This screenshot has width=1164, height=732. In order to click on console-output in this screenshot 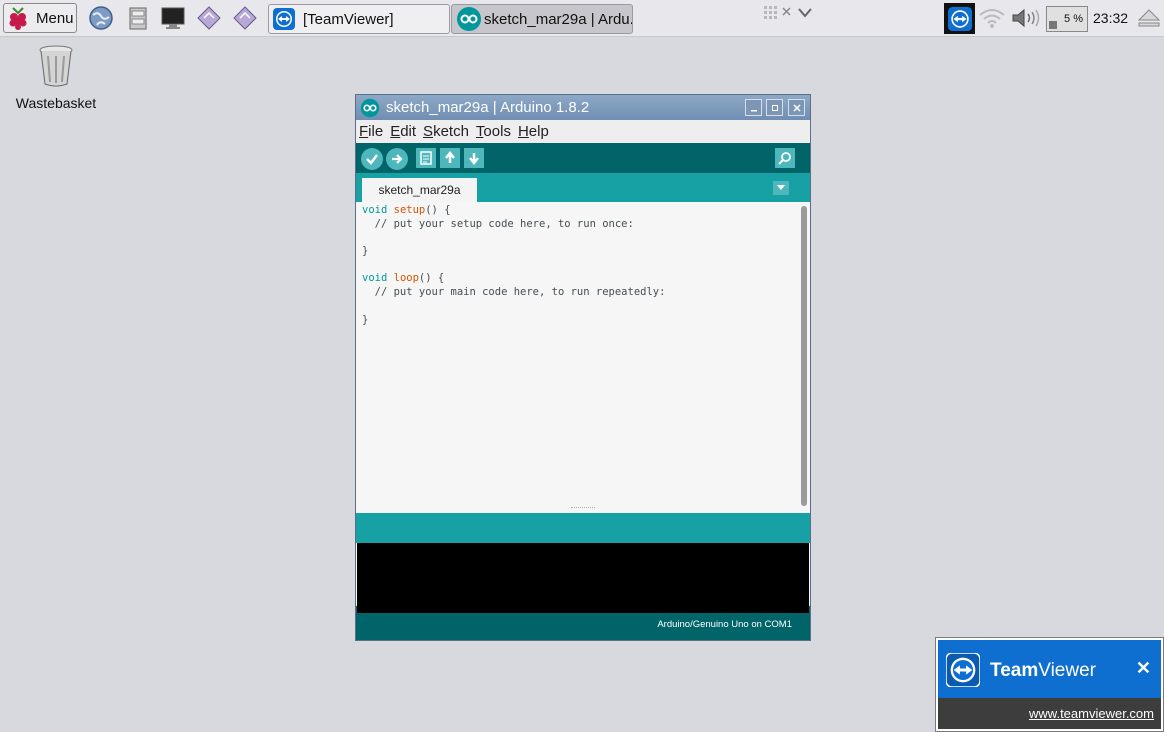, I will do `click(583, 579)`.